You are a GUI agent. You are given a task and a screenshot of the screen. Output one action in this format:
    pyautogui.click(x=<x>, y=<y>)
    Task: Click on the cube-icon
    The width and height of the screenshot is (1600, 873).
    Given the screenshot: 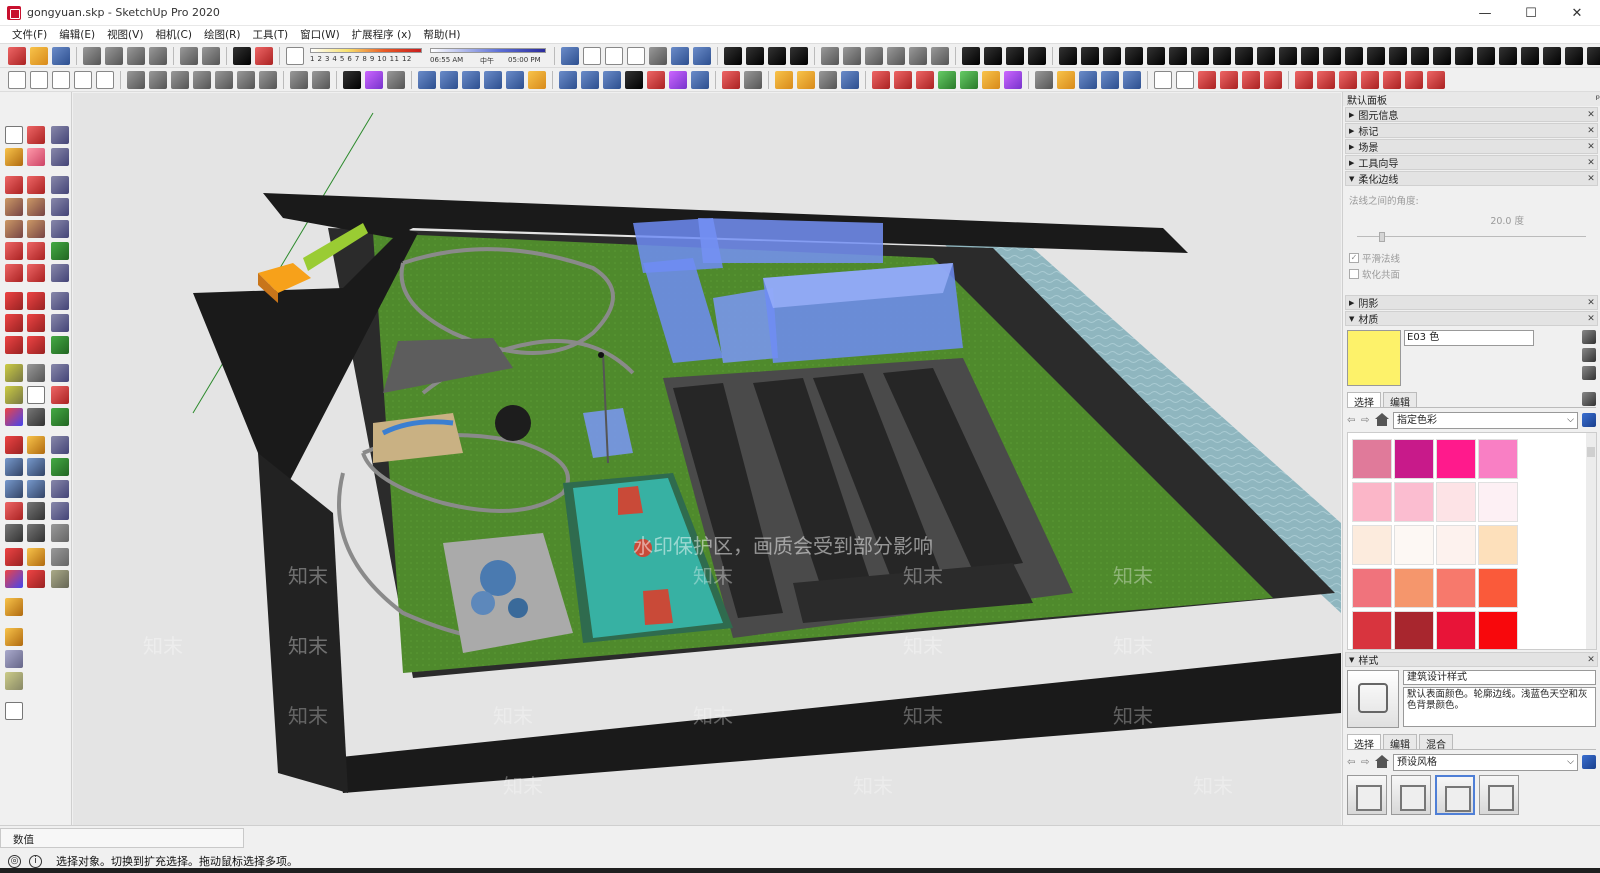 What is the action you would take?
    pyautogui.click(x=14, y=659)
    